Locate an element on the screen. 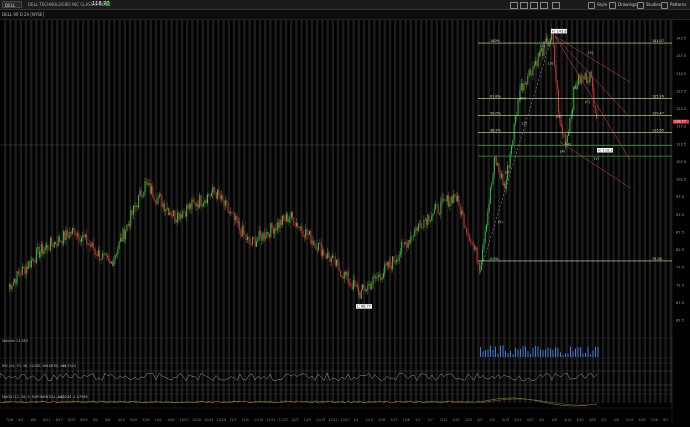  x-axis-label: 12/9 is located at coordinates (307, 420).